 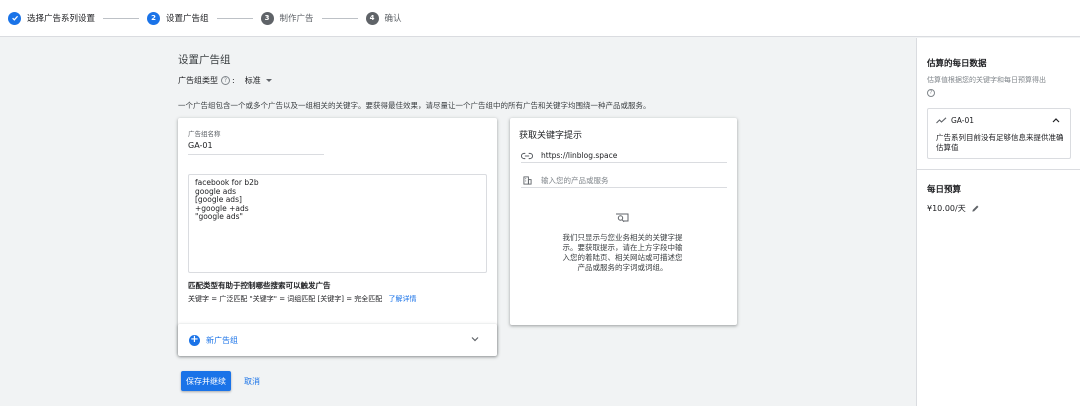 I want to click on step-complete-check-icon, so click(x=14, y=18).